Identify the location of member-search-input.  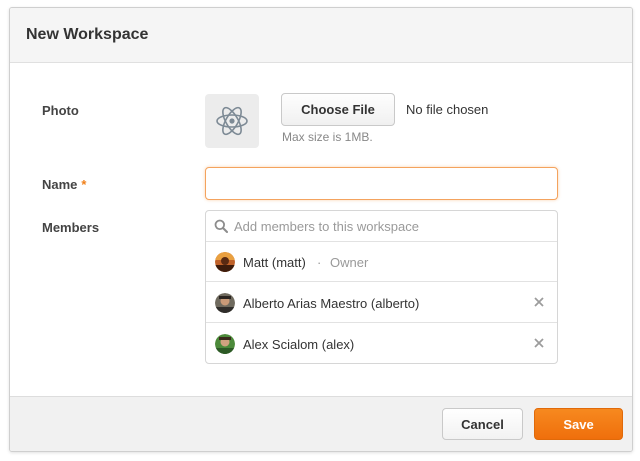
(392, 226).